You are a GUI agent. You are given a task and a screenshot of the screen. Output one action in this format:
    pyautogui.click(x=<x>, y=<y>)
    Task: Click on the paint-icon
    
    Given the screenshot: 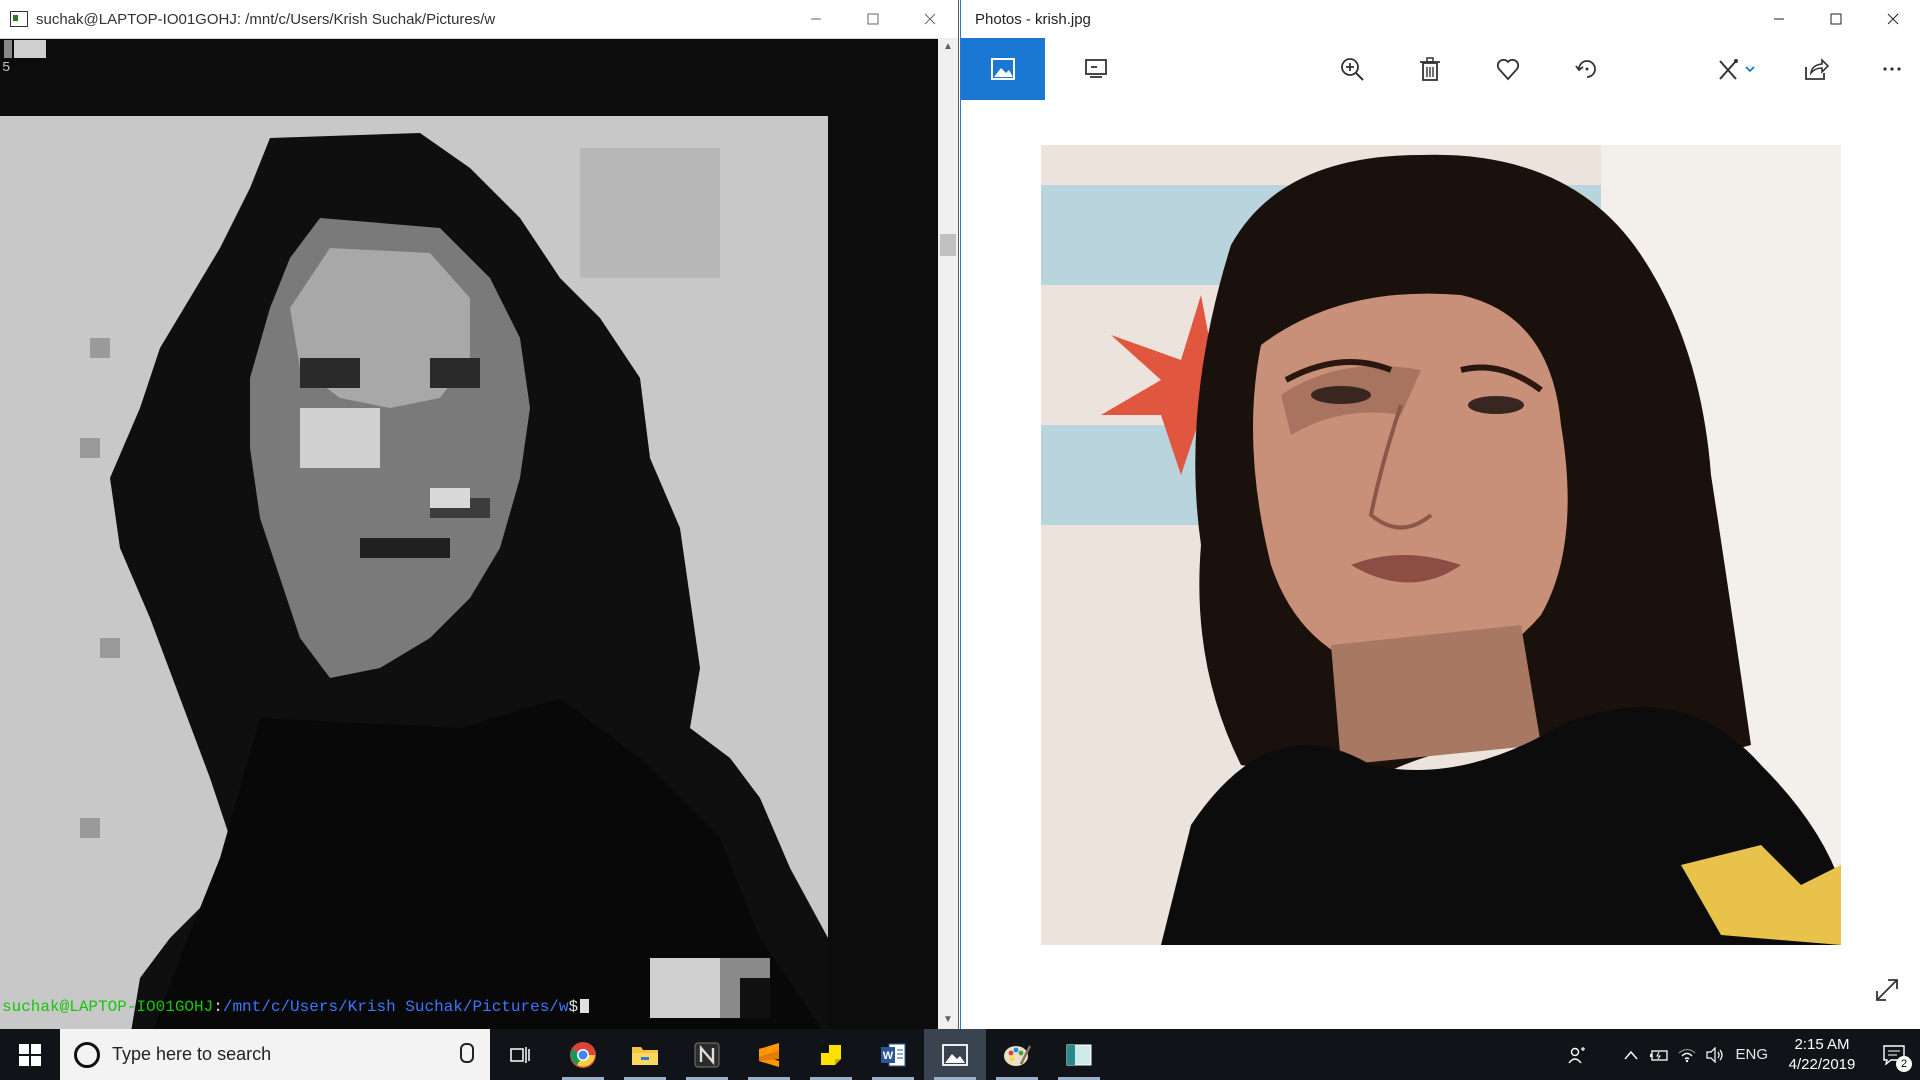 What is the action you would take?
    pyautogui.click(x=1017, y=1055)
    